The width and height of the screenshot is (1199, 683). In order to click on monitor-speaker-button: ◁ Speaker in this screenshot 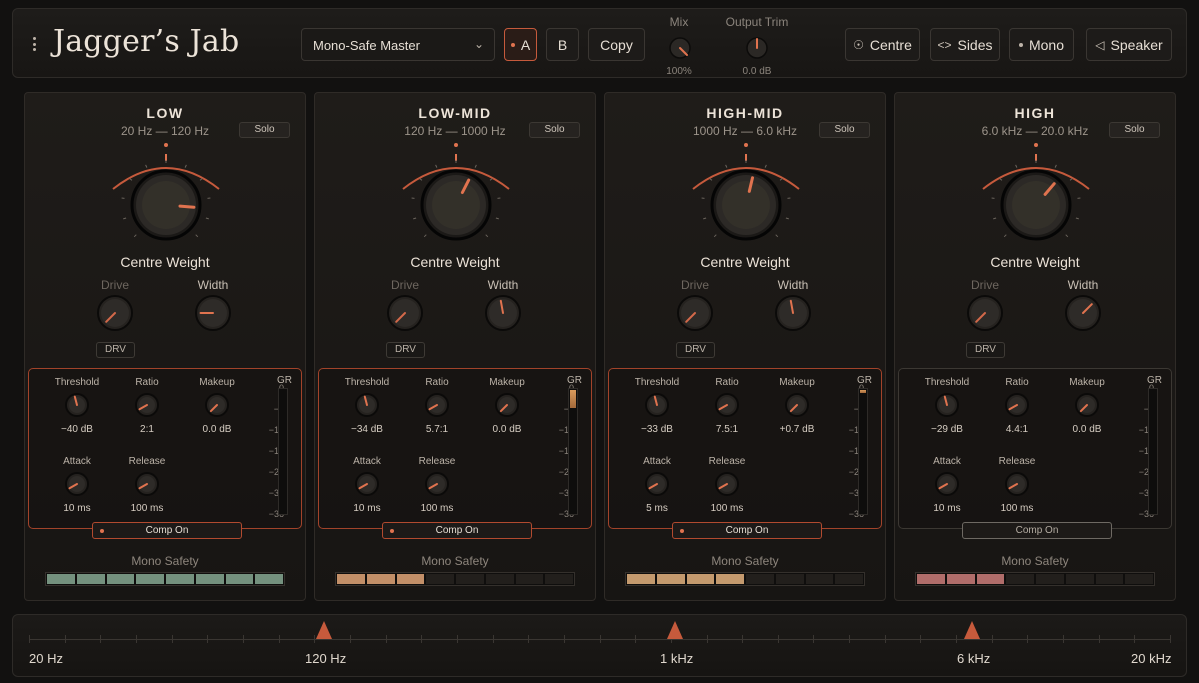, I will do `click(1129, 44)`.